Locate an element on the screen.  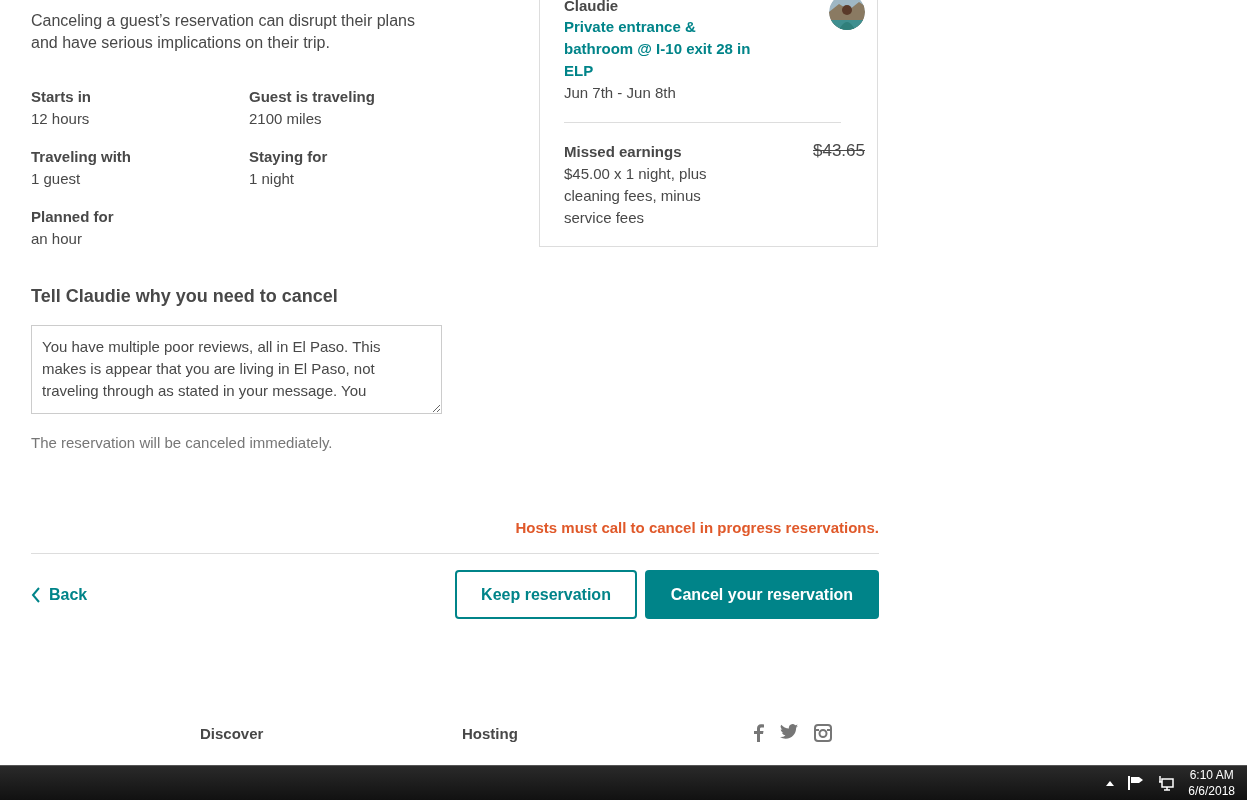
warning-text: Hosts must call to cancel in progress reservations. is located at coordinates (697, 527).